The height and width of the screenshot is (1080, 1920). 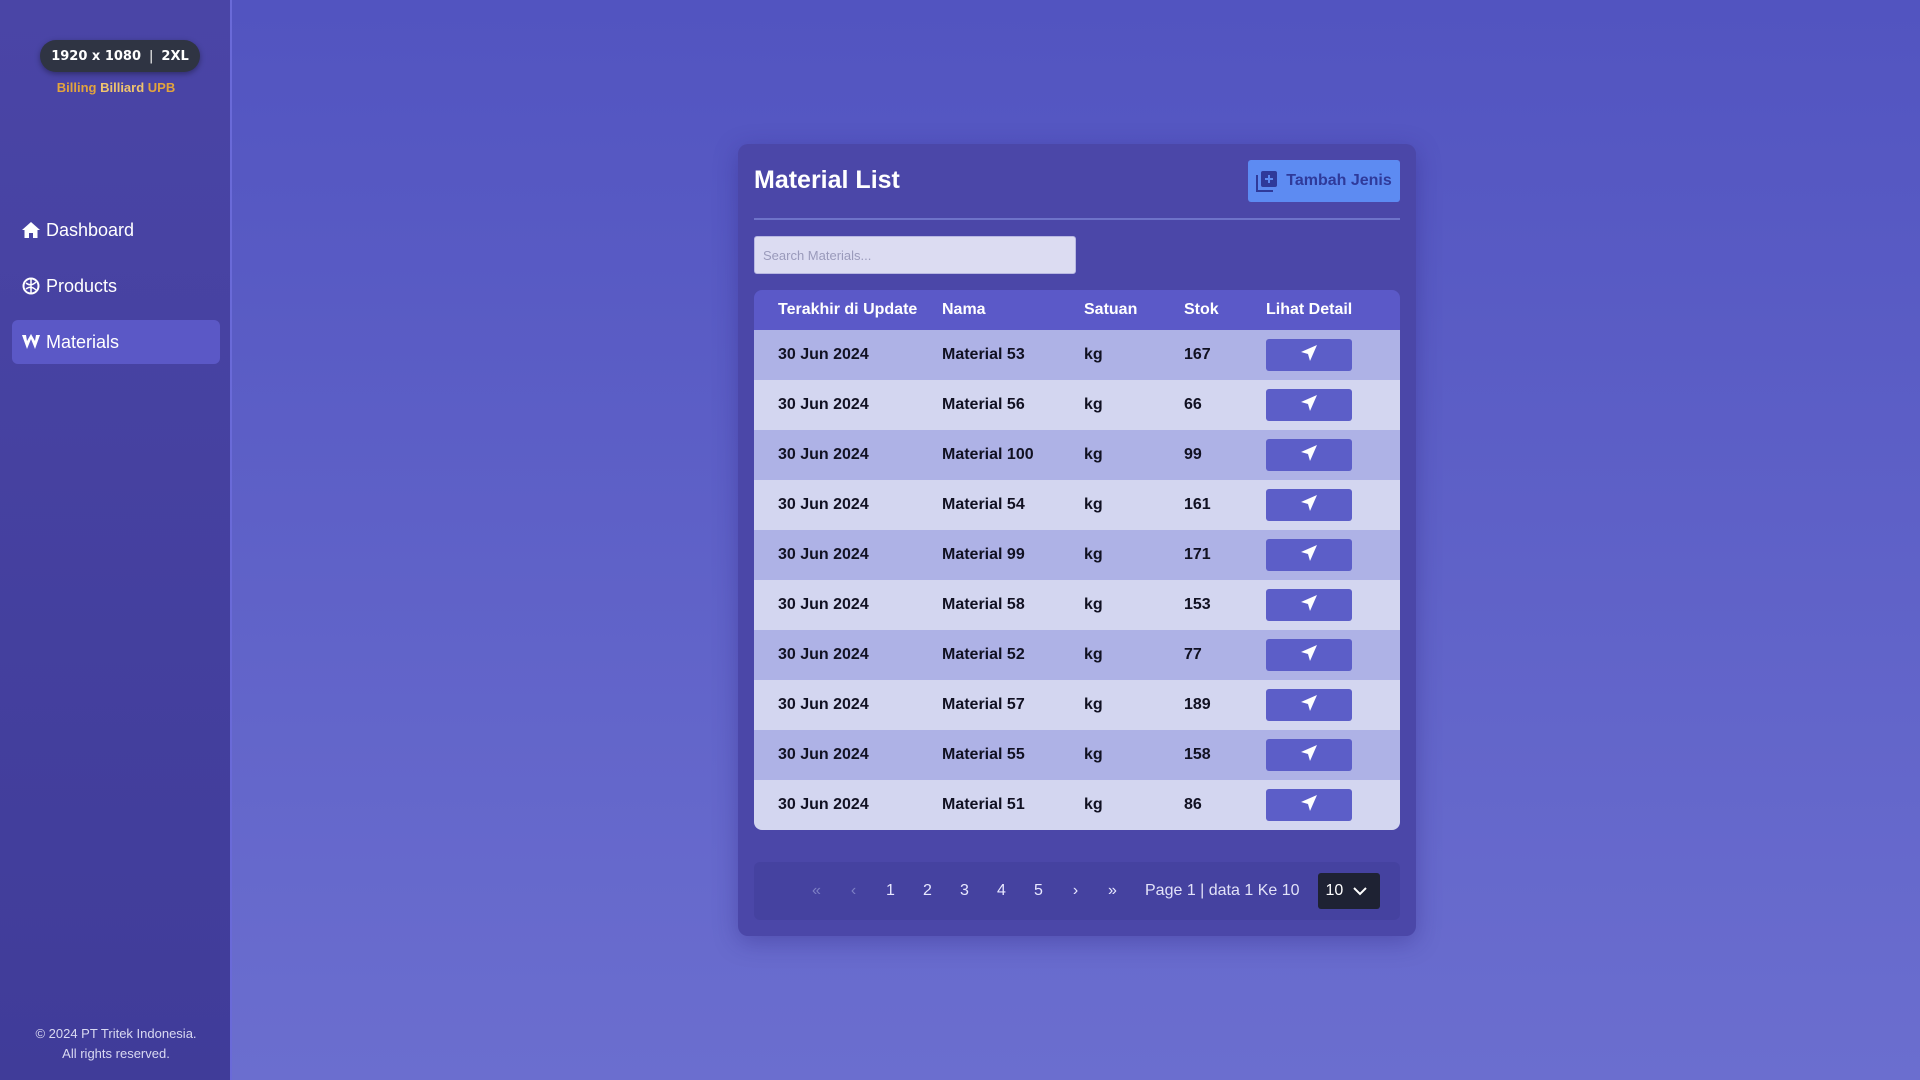 I want to click on table-row: 30 Jun 2024 Material 54 kg 161, so click(x=1077, y=505).